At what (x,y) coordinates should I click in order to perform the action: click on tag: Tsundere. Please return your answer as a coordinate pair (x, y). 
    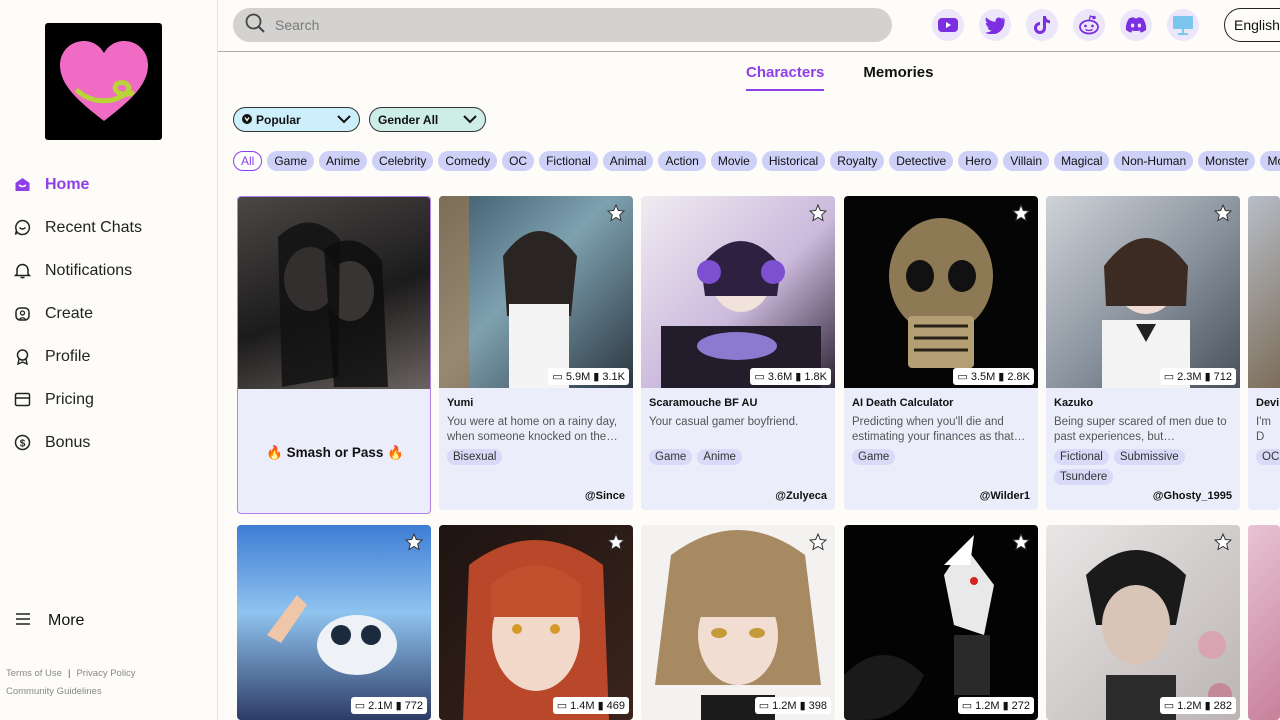
    Looking at the image, I should click on (1084, 477).